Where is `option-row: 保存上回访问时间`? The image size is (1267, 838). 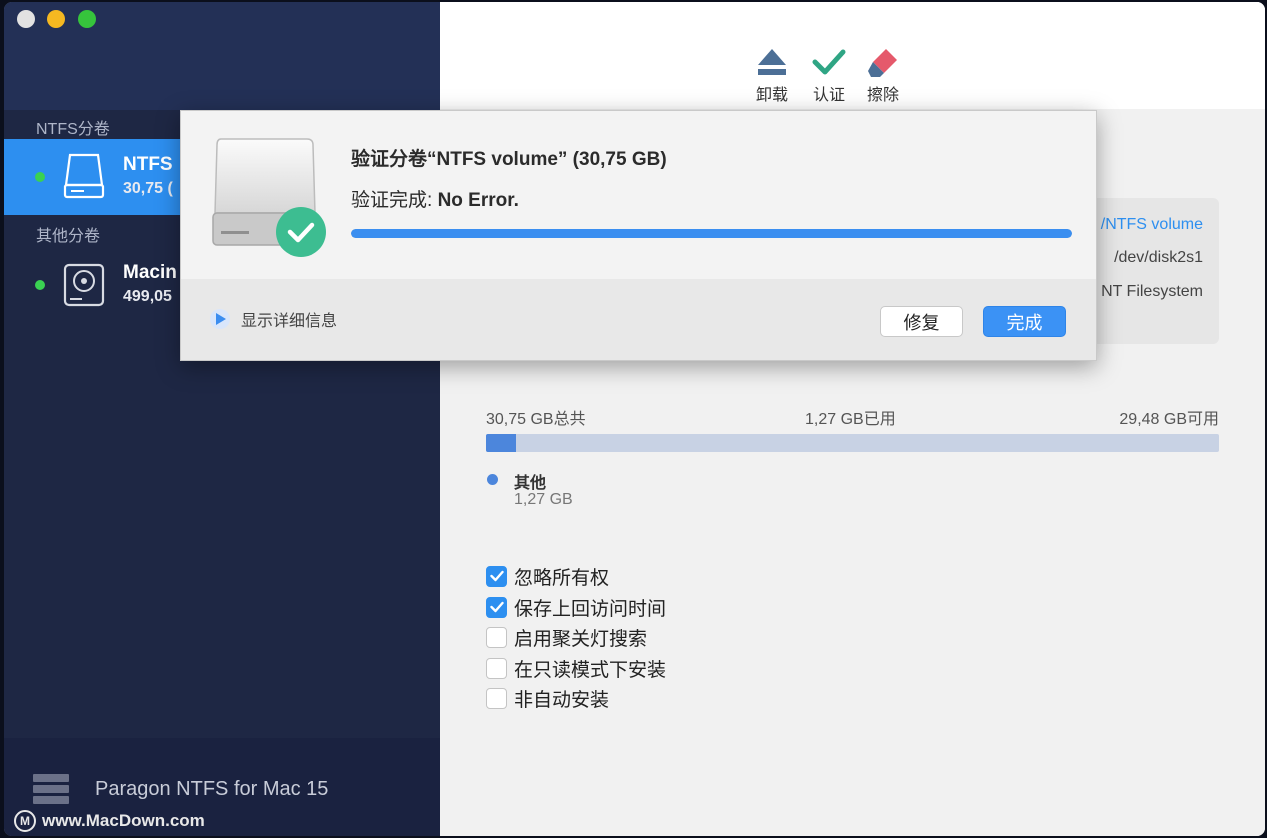 option-row: 保存上回访问时间 is located at coordinates (576, 607).